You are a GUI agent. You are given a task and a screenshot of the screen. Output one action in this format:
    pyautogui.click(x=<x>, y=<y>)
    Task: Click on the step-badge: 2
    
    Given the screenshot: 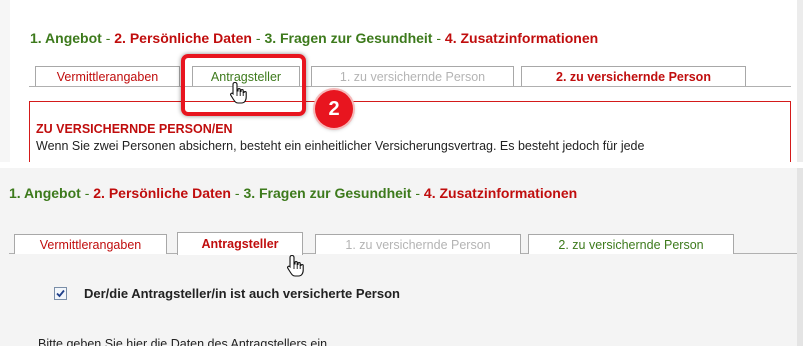 What is the action you would take?
    pyautogui.click(x=334, y=109)
    